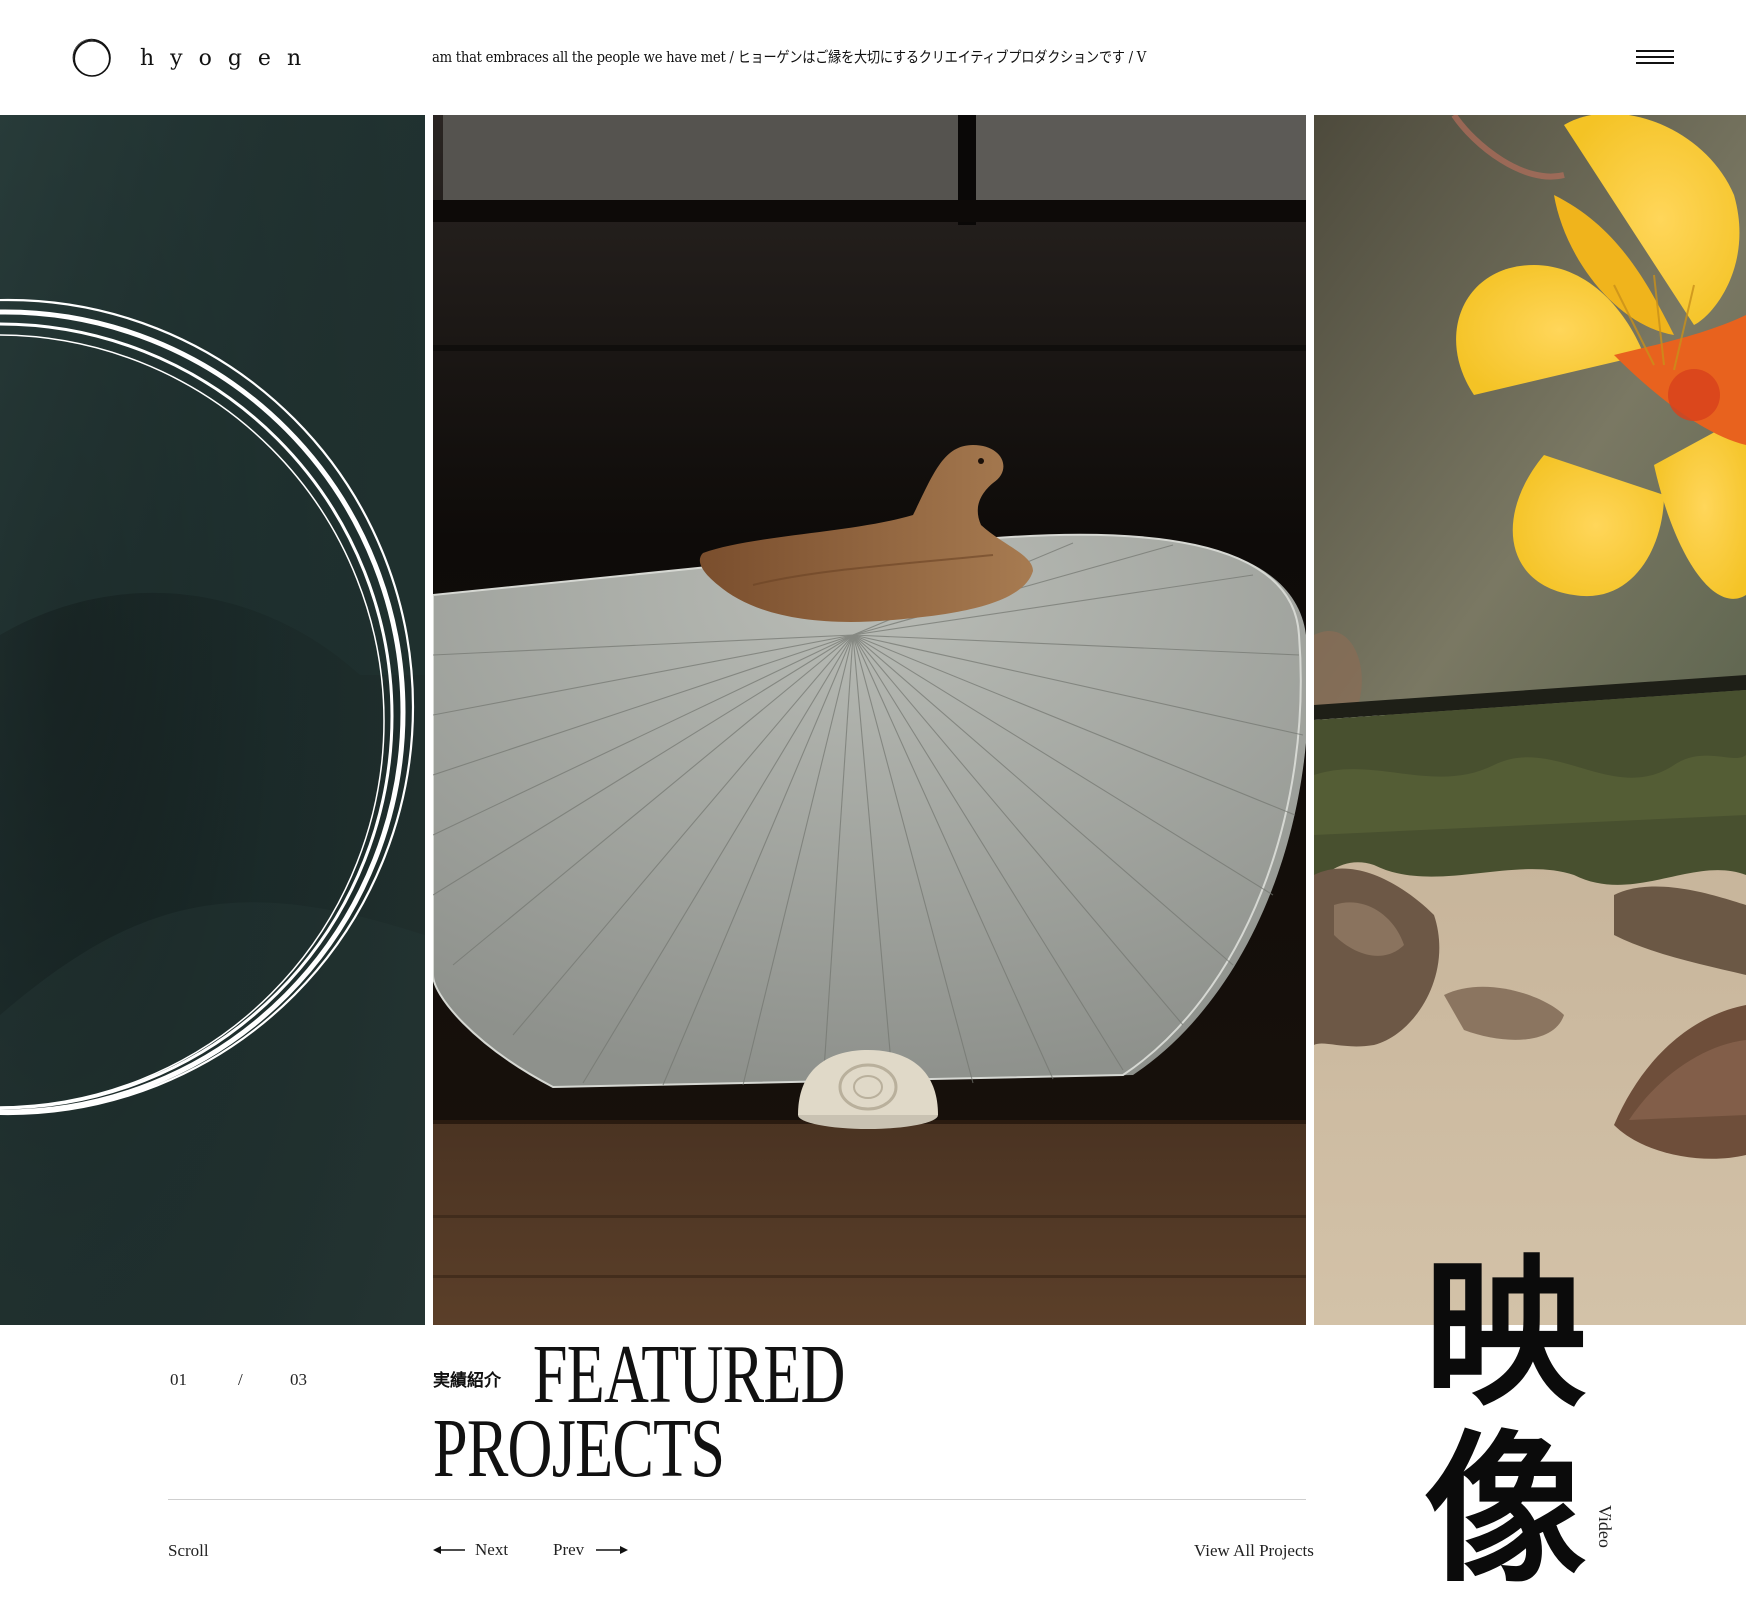  Describe the element at coordinates (492, 1549) in the screenshot. I see `next-label: Next` at that location.